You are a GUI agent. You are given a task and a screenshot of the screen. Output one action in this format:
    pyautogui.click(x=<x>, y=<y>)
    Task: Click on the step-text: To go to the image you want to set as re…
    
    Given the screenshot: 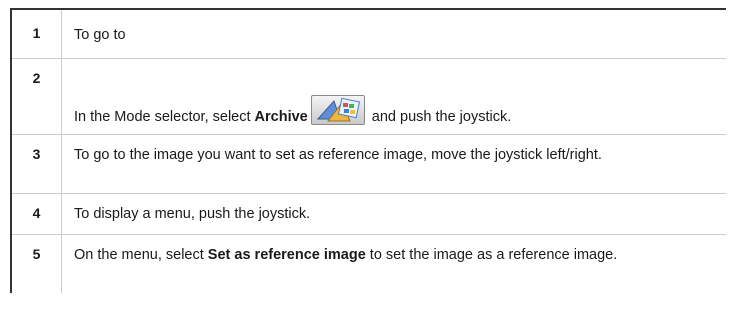 What is the action you would take?
    pyautogui.click(x=338, y=155)
    